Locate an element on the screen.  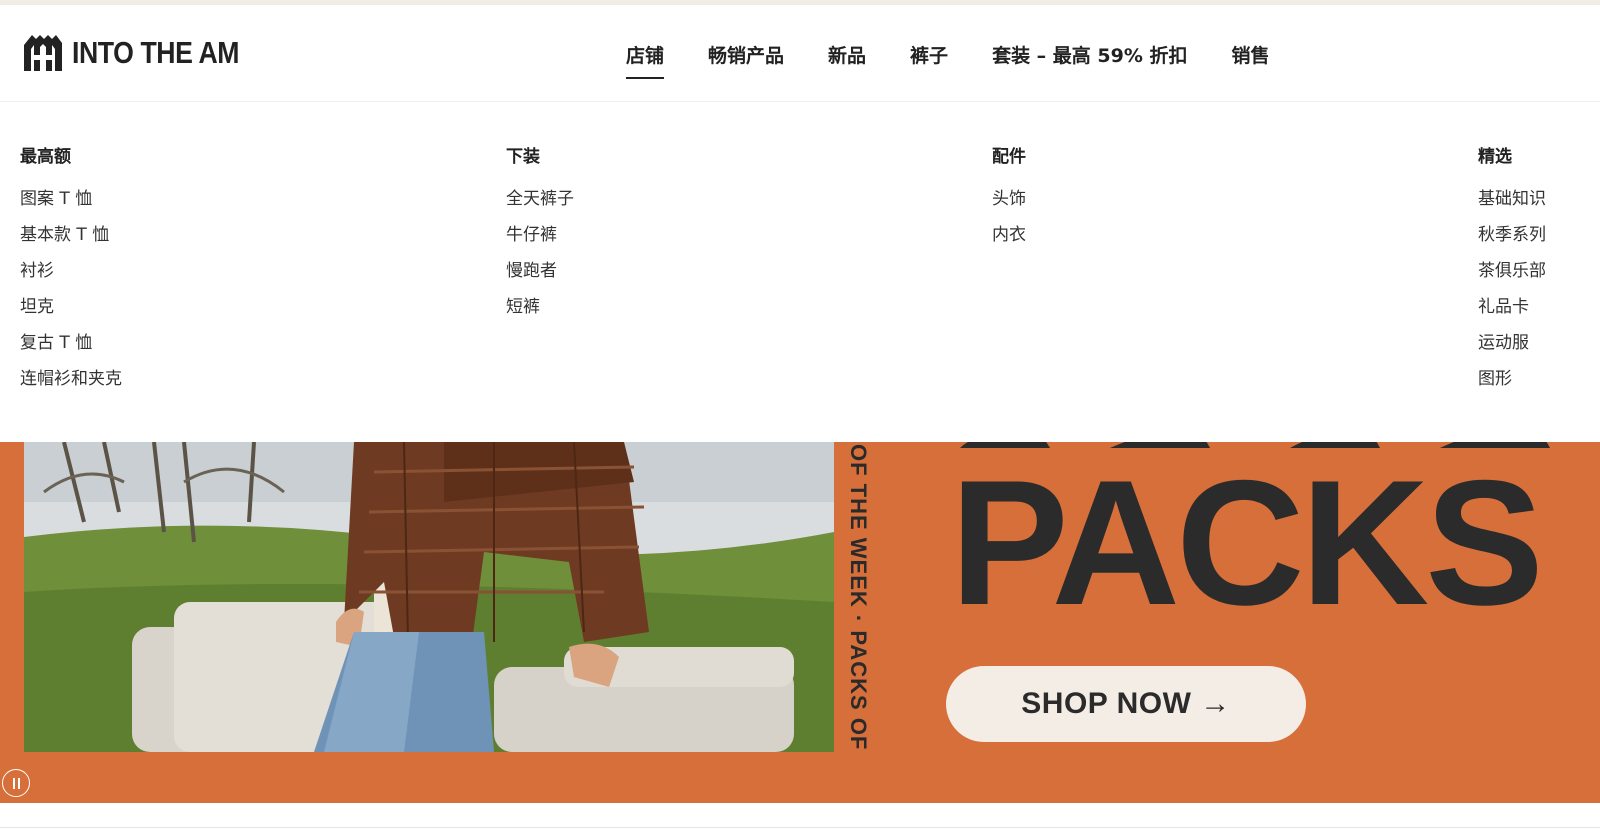
banner-vertical-text: OF THE WEEK · PACKS OF is located at coordinates (858, 597).